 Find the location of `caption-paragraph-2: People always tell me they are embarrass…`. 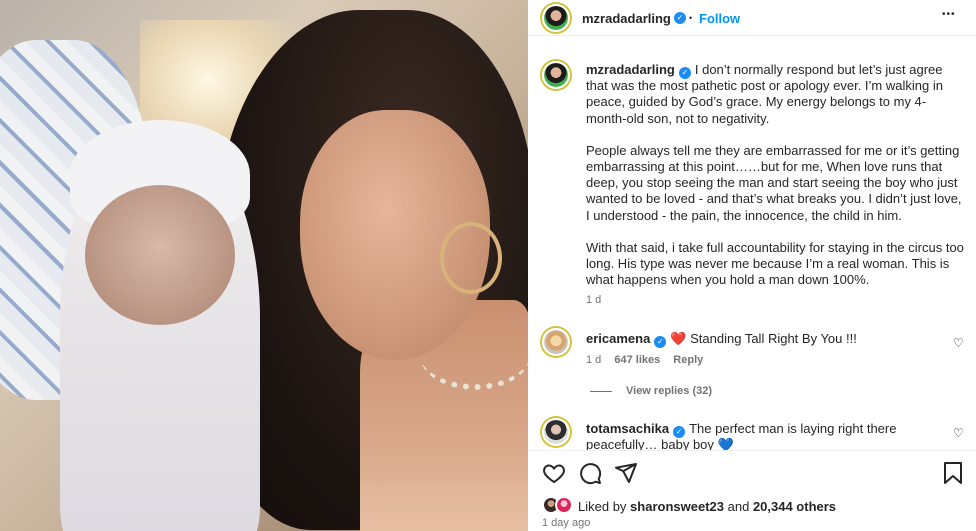

caption-paragraph-2: People always tell me they are embarrass… is located at coordinates (774, 182).